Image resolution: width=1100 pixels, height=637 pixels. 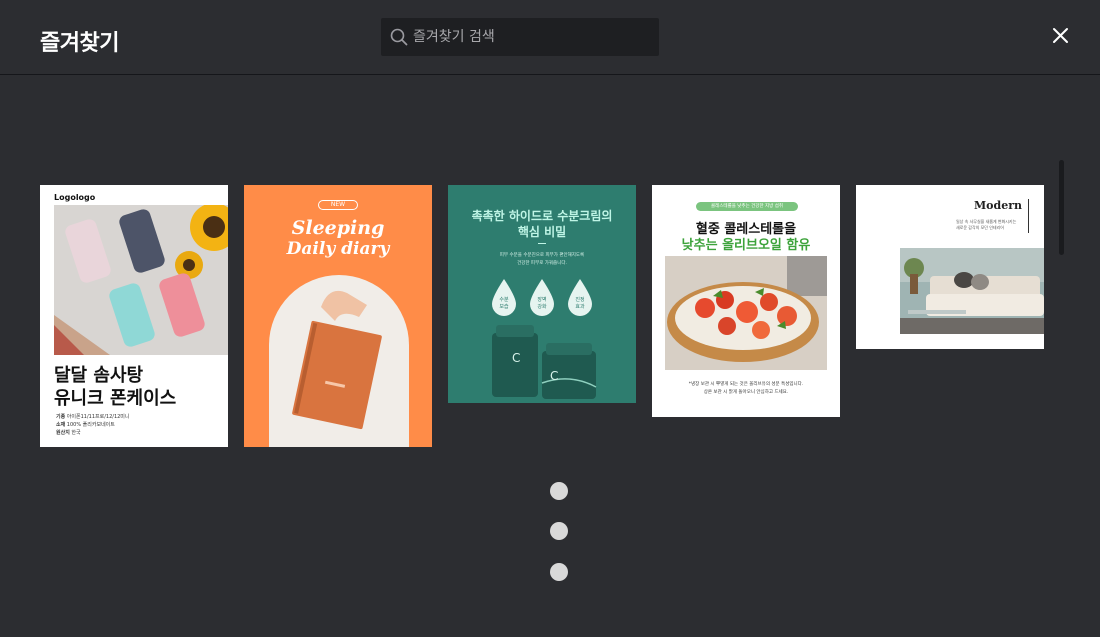 I want to click on drop-badge: 장벽 강화, so click(x=542, y=298).